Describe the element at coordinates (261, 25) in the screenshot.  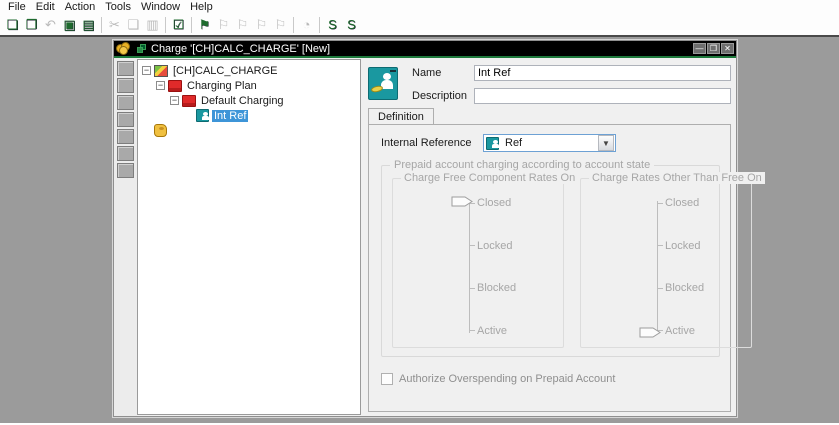
I see `deploy-4-icon: ⚐` at that location.